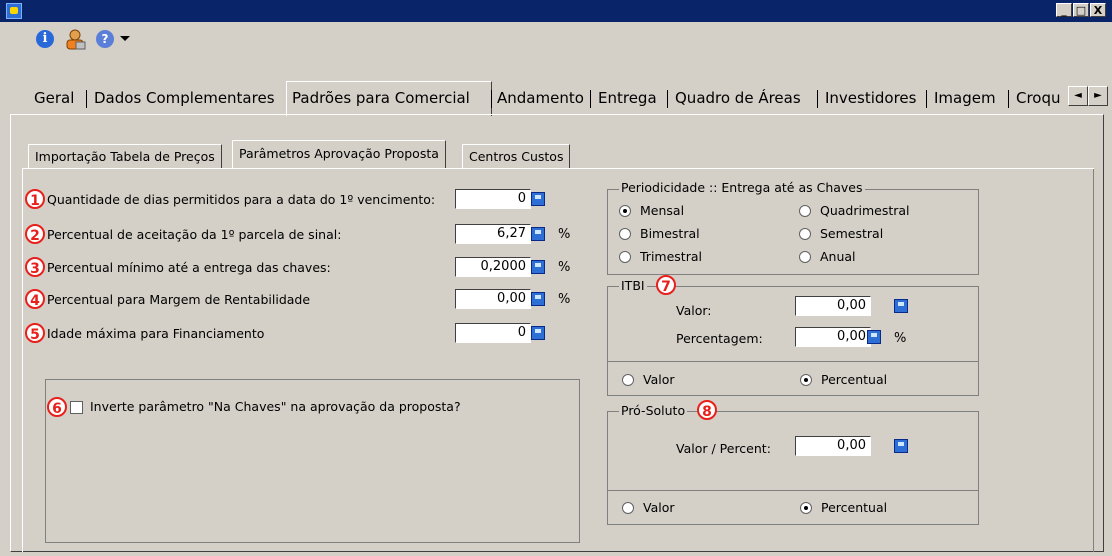  What do you see at coordinates (156, 333) in the screenshot?
I see `field-label-idade: Idade máxima para Financiamento` at bounding box center [156, 333].